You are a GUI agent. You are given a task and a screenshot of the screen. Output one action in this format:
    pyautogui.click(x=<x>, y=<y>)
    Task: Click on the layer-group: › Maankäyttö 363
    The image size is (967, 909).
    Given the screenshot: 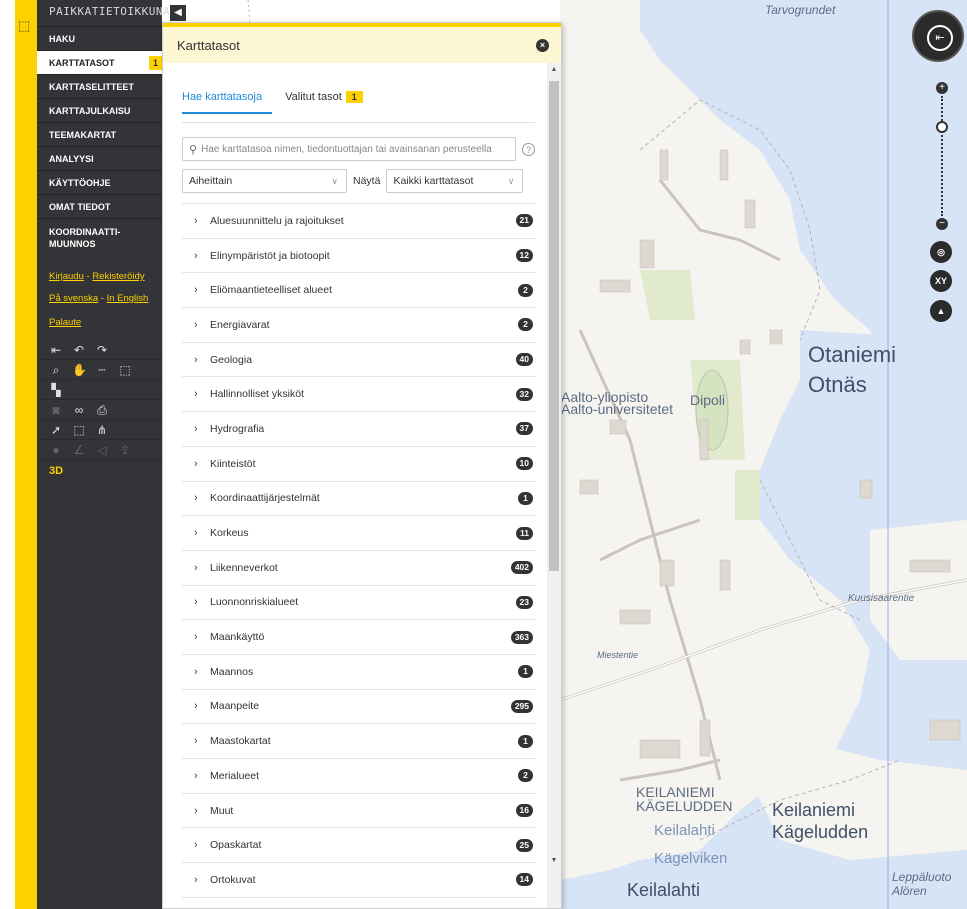 What is the action you would take?
    pyautogui.click(x=358, y=637)
    